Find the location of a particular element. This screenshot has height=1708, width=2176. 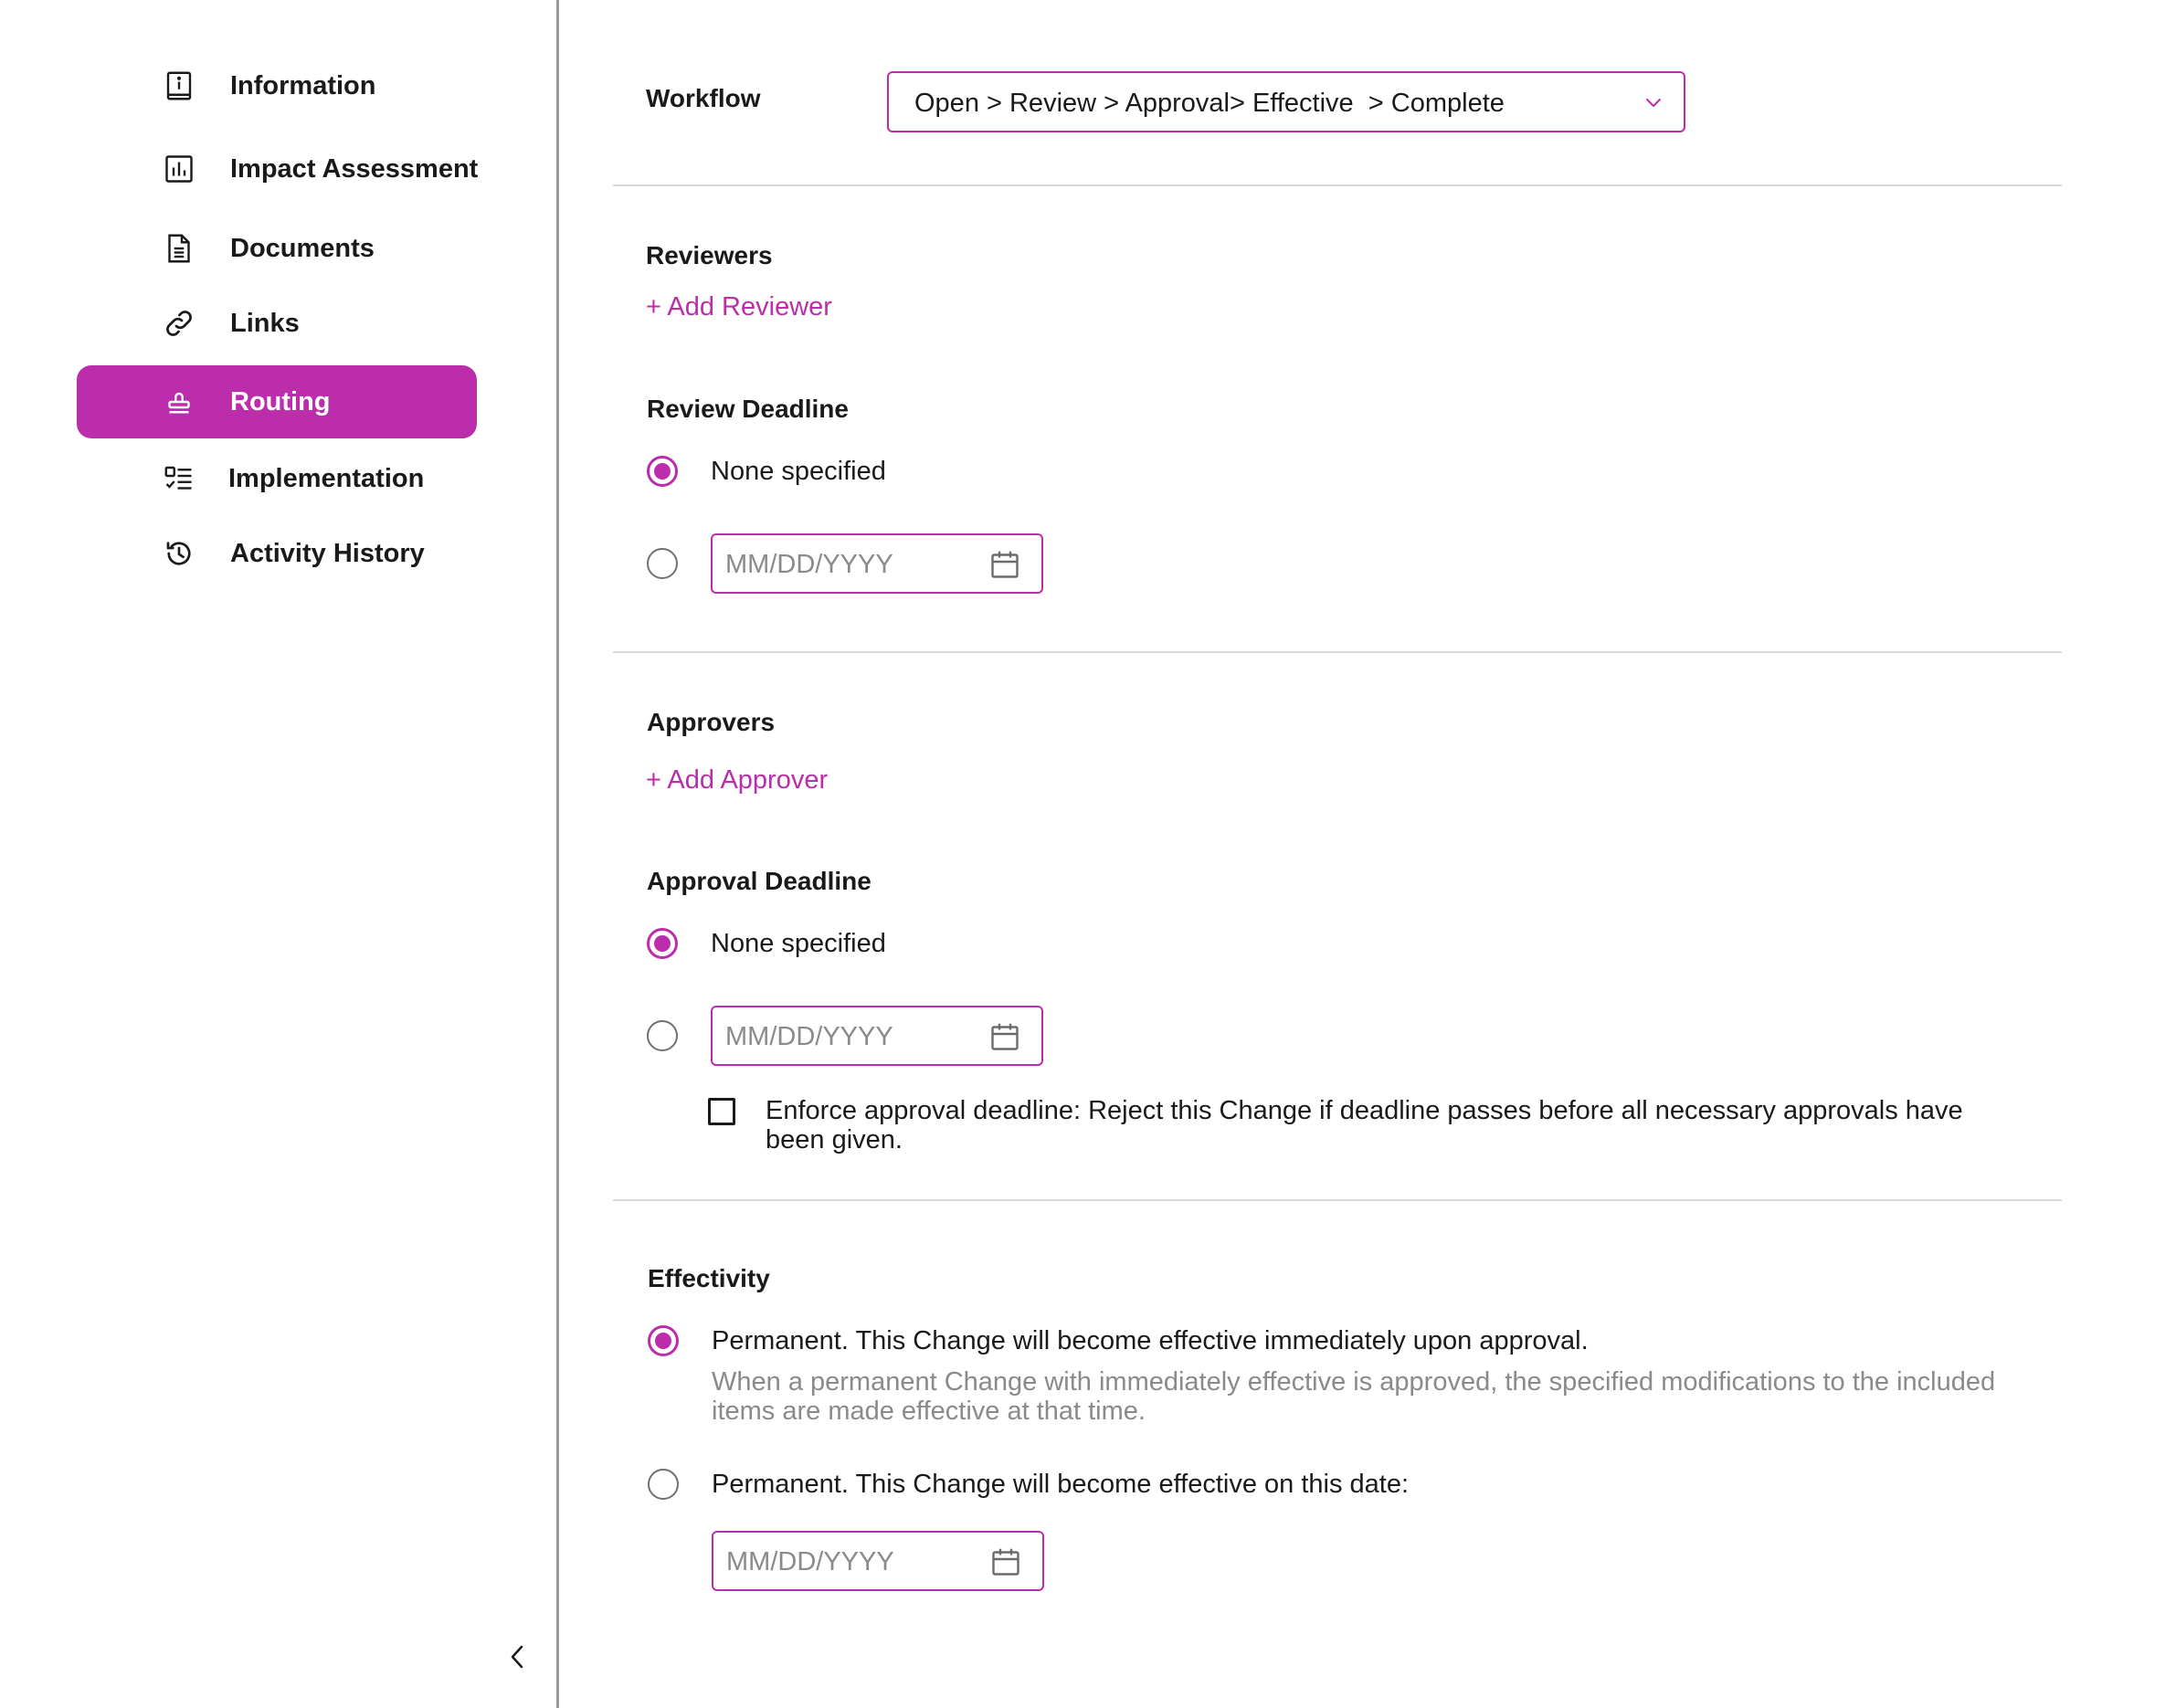

sidebar-item-routing: Routing is located at coordinates (277, 401).